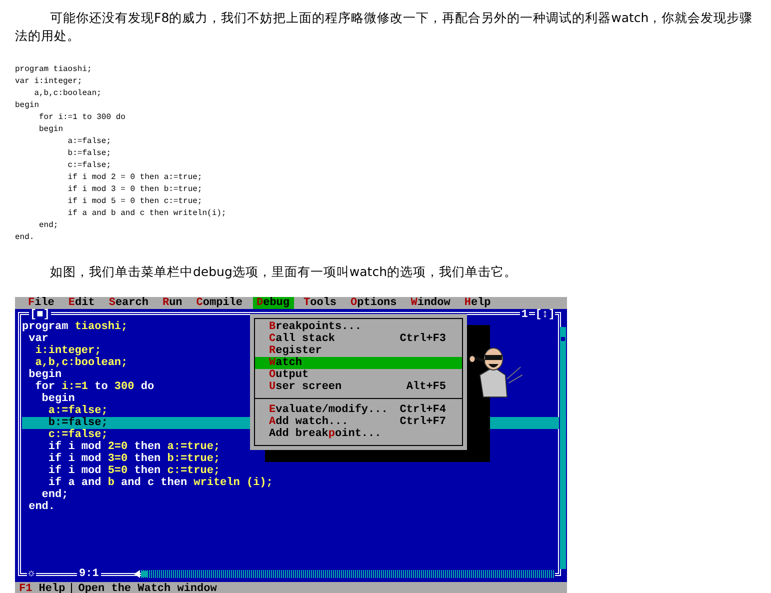 Image resolution: width=771 pixels, height=593 pixels. Describe the element at coordinates (48, 82) in the screenshot. I see `code-line: var i:integer;` at that location.